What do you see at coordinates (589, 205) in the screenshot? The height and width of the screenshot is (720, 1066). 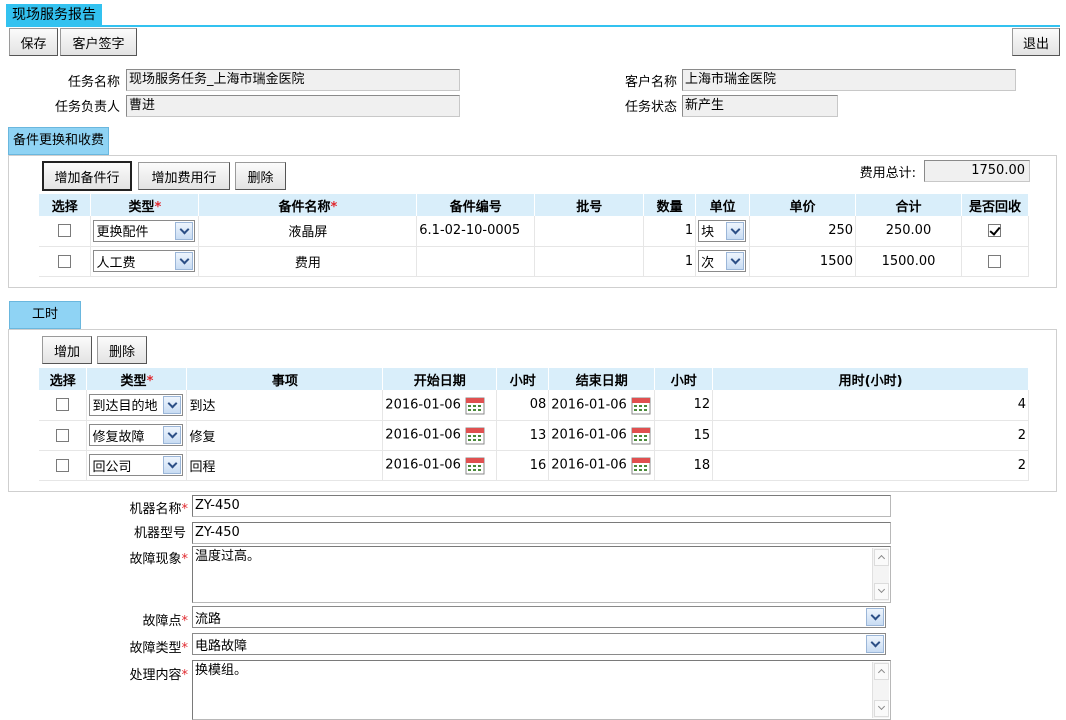 I see `col-batch: 批号` at bounding box center [589, 205].